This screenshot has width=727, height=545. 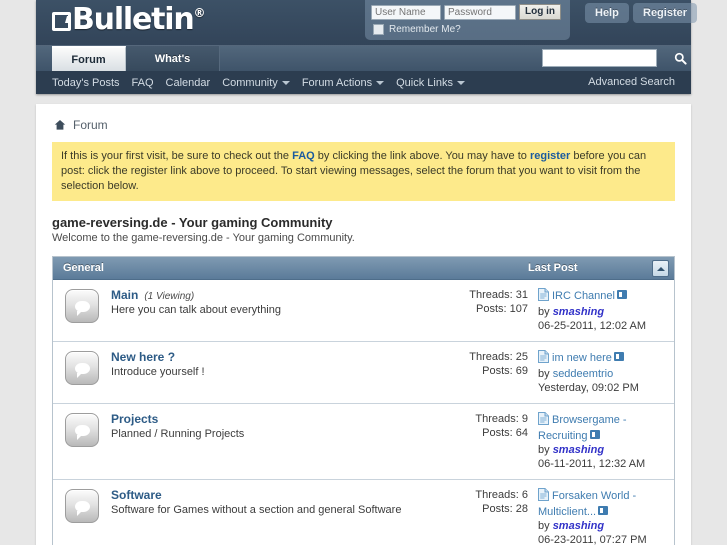 What do you see at coordinates (489, 364) in the screenshot?
I see `forum-stats: Threads: 25 Posts: 69` at bounding box center [489, 364].